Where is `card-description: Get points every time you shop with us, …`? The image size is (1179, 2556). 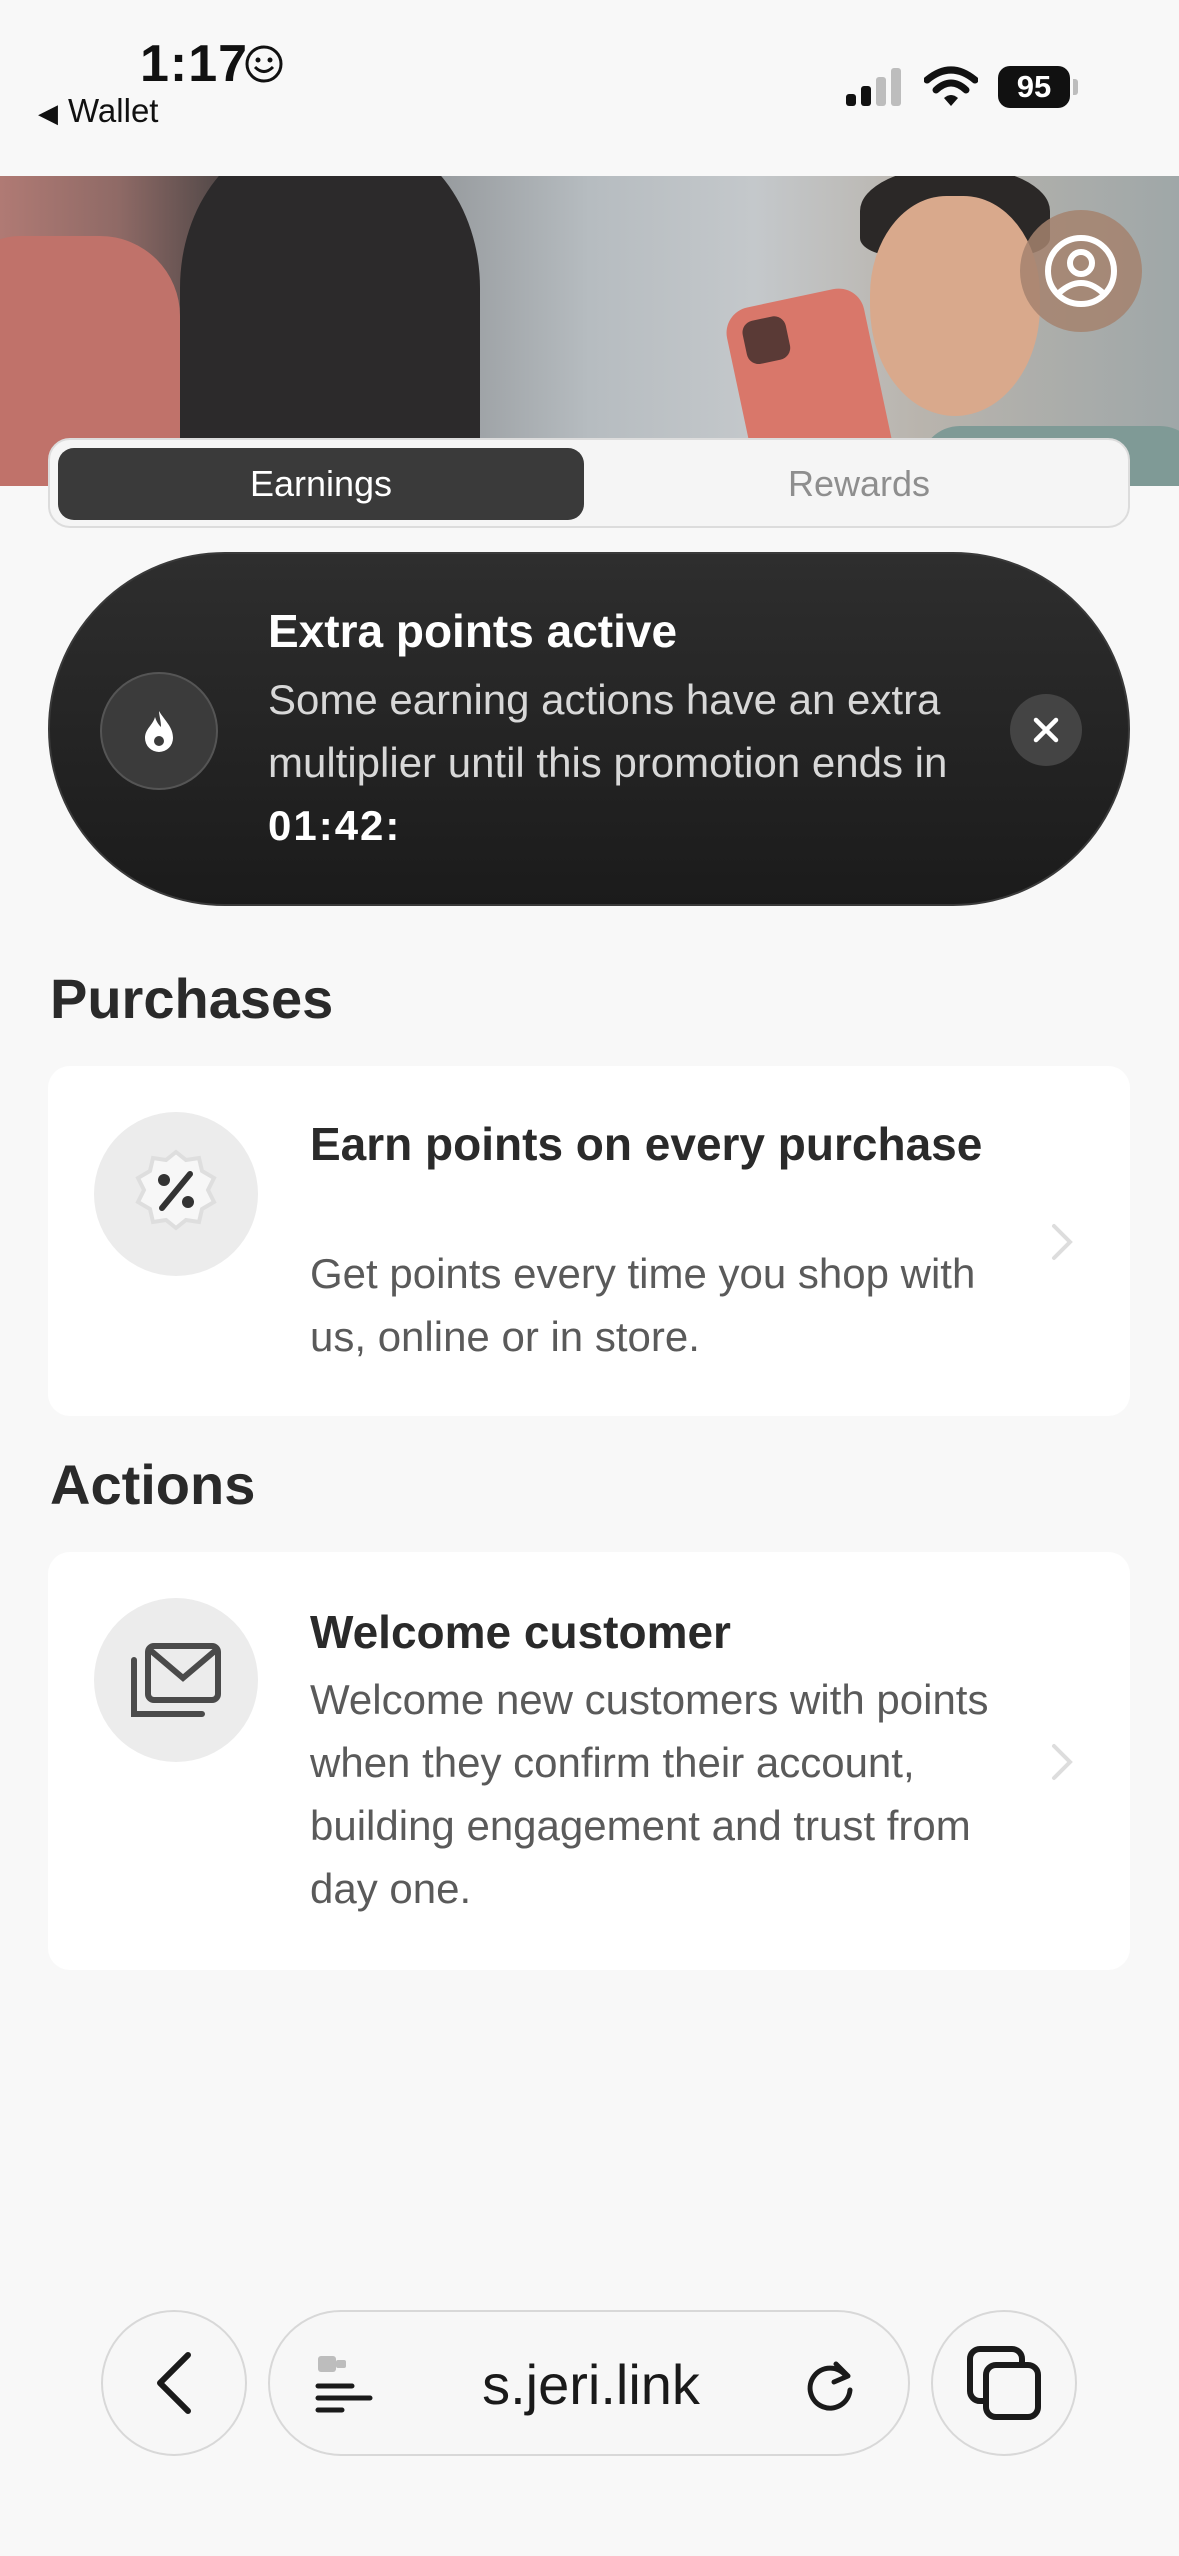
card-description: Get points every time you shop with us, … is located at coordinates (643, 1305).